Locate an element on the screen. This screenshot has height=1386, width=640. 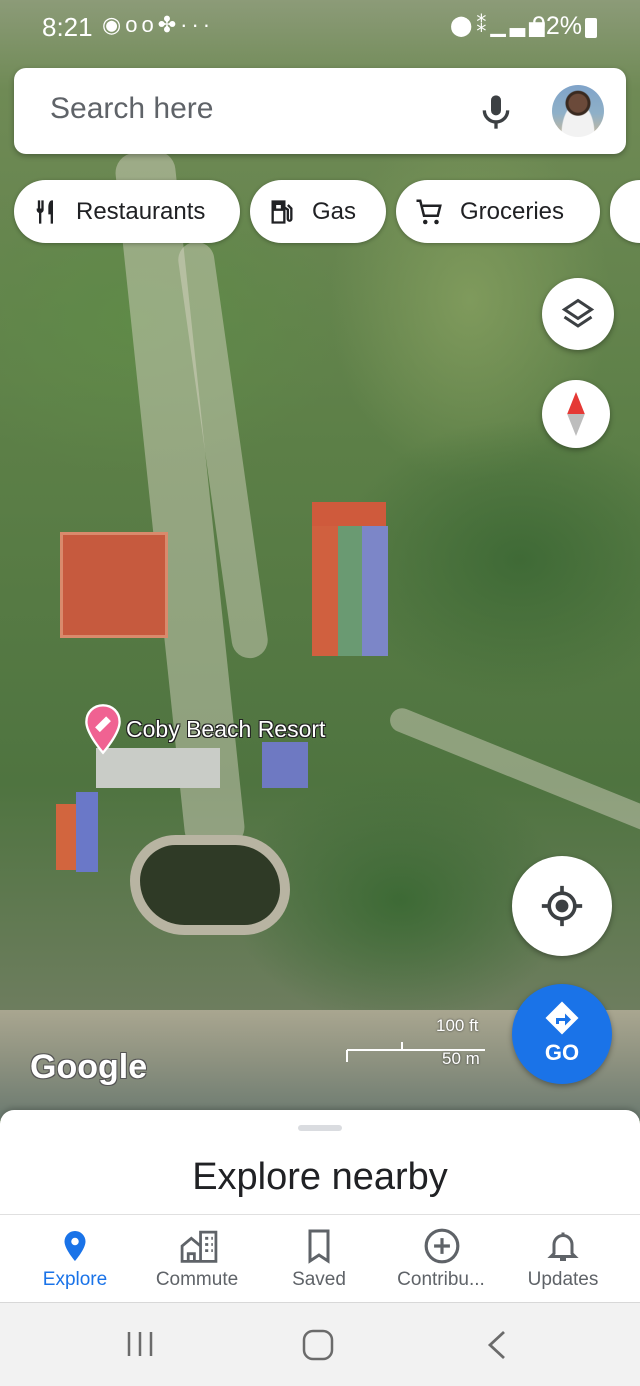
compass-button is located at coordinates (576, 414).